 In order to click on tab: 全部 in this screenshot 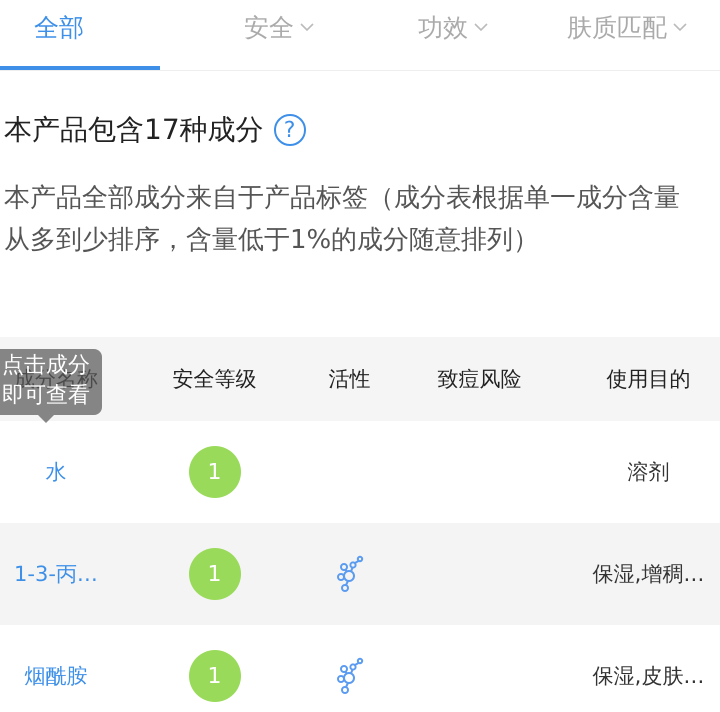, I will do `click(80, 35)`.